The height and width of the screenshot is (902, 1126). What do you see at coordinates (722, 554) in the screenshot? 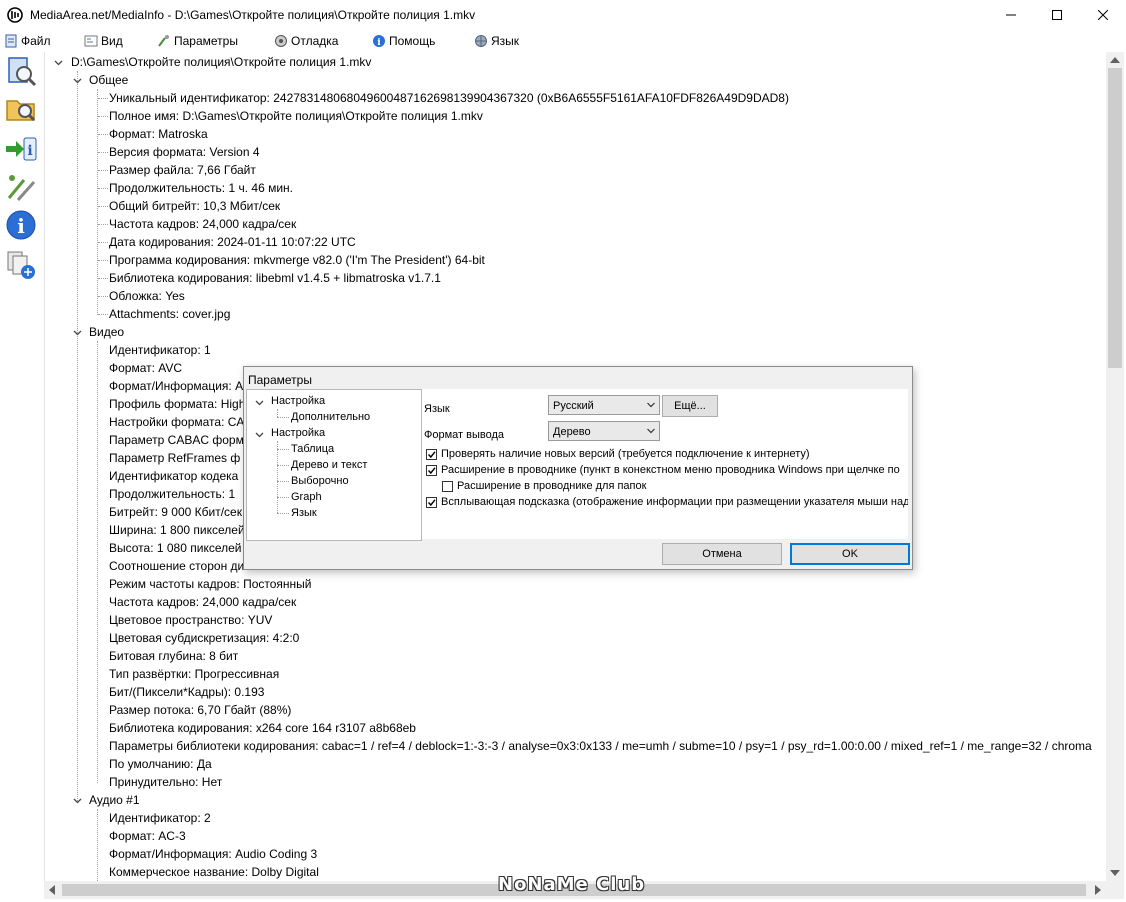
I see `cancel-button: Отмена` at bounding box center [722, 554].